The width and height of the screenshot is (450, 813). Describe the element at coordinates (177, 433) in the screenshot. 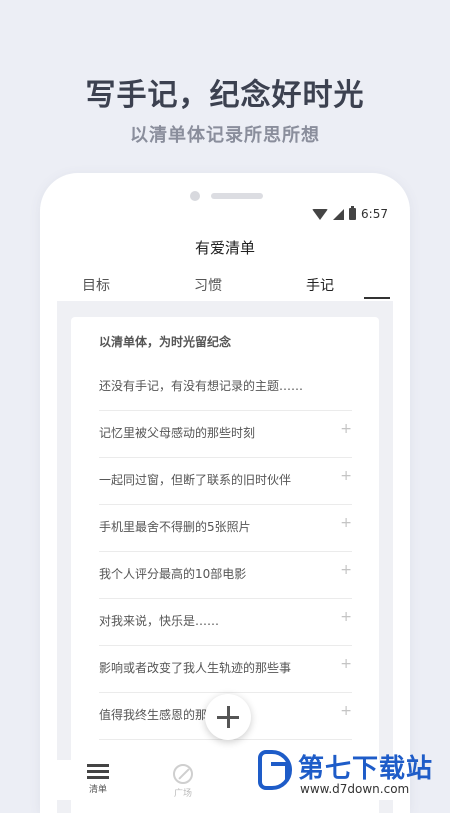

I see `list-item-text: 记忆里被父母感动的那些时刻` at that location.